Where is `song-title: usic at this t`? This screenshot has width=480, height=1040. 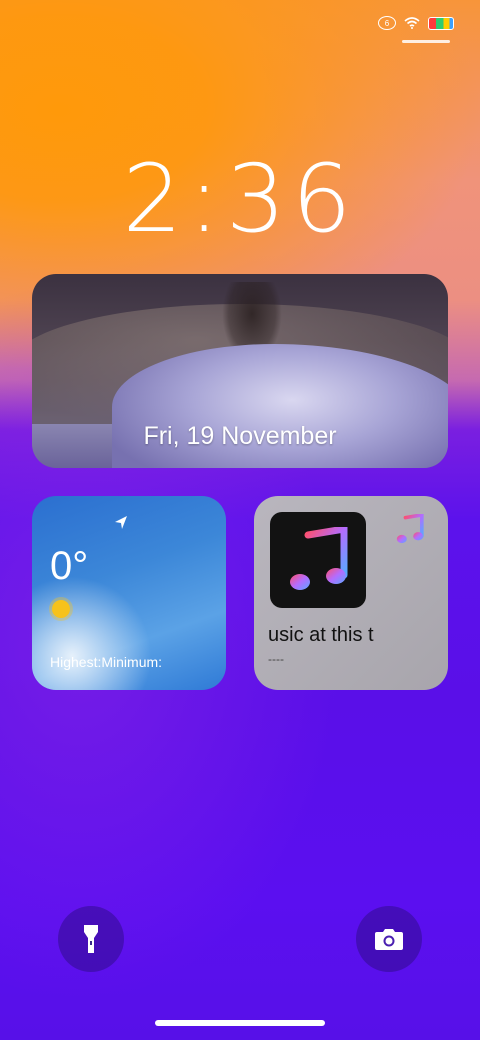
song-title: usic at this t is located at coordinates (321, 635).